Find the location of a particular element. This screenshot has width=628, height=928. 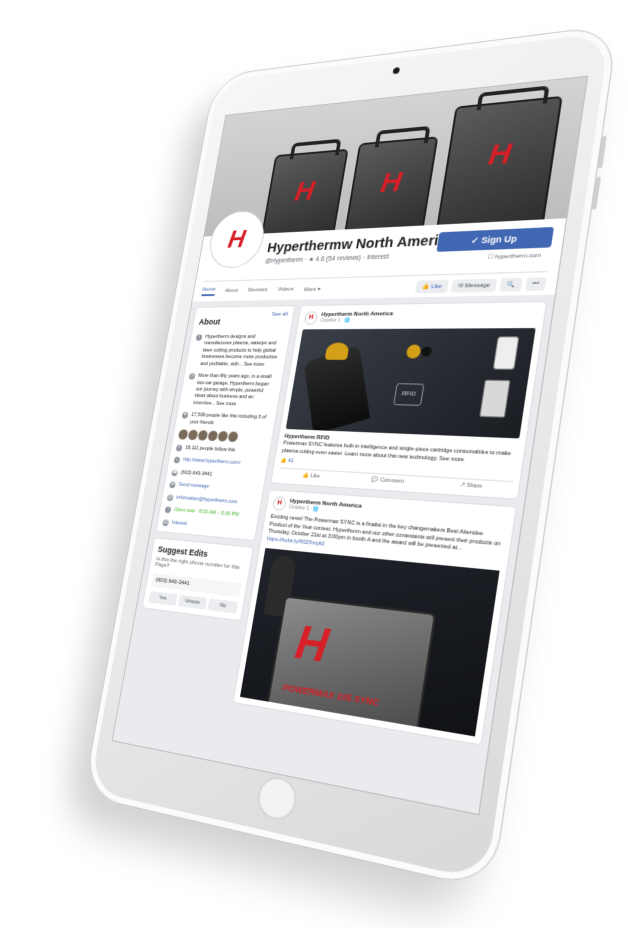

torch-tip-image is located at coordinates (337, 351).